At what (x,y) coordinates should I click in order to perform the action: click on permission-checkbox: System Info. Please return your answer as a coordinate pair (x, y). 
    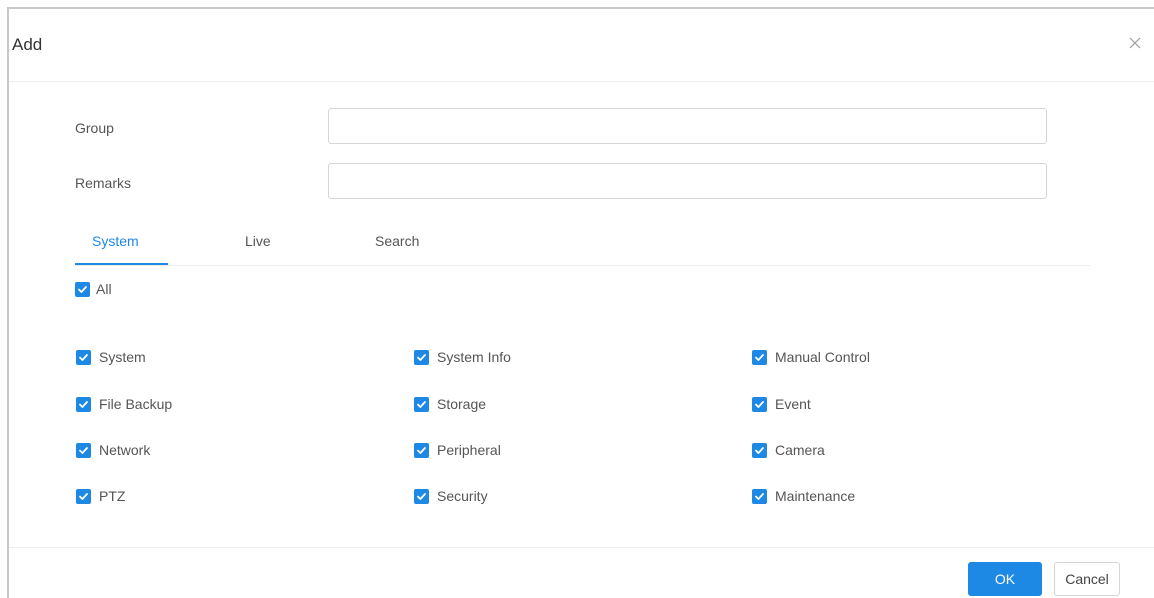
    Looking at the image, I should click on (462, 357).